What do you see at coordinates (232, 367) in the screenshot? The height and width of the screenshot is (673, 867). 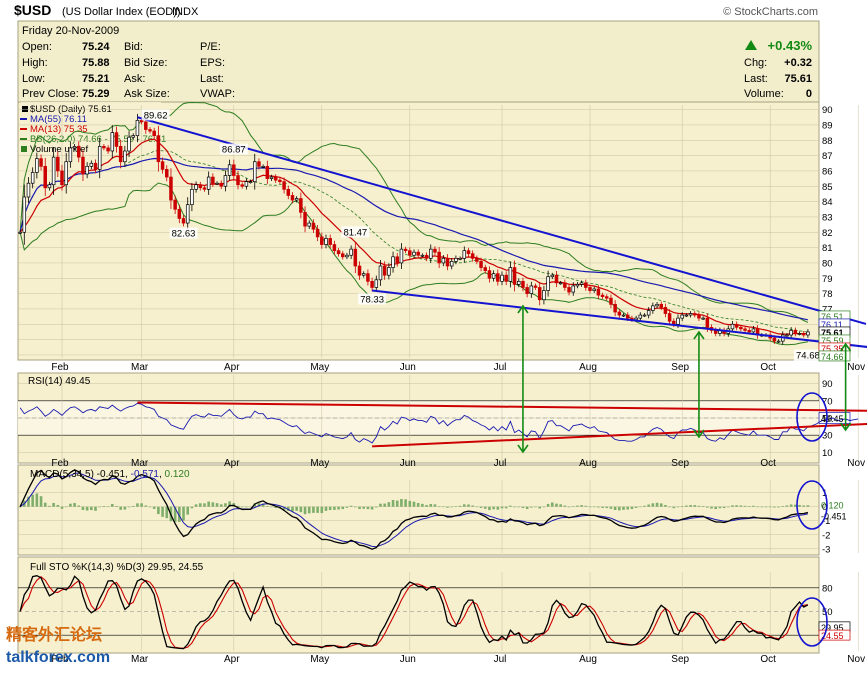 I see `month-tick-label: Apr` at bounding box center [232, 367].